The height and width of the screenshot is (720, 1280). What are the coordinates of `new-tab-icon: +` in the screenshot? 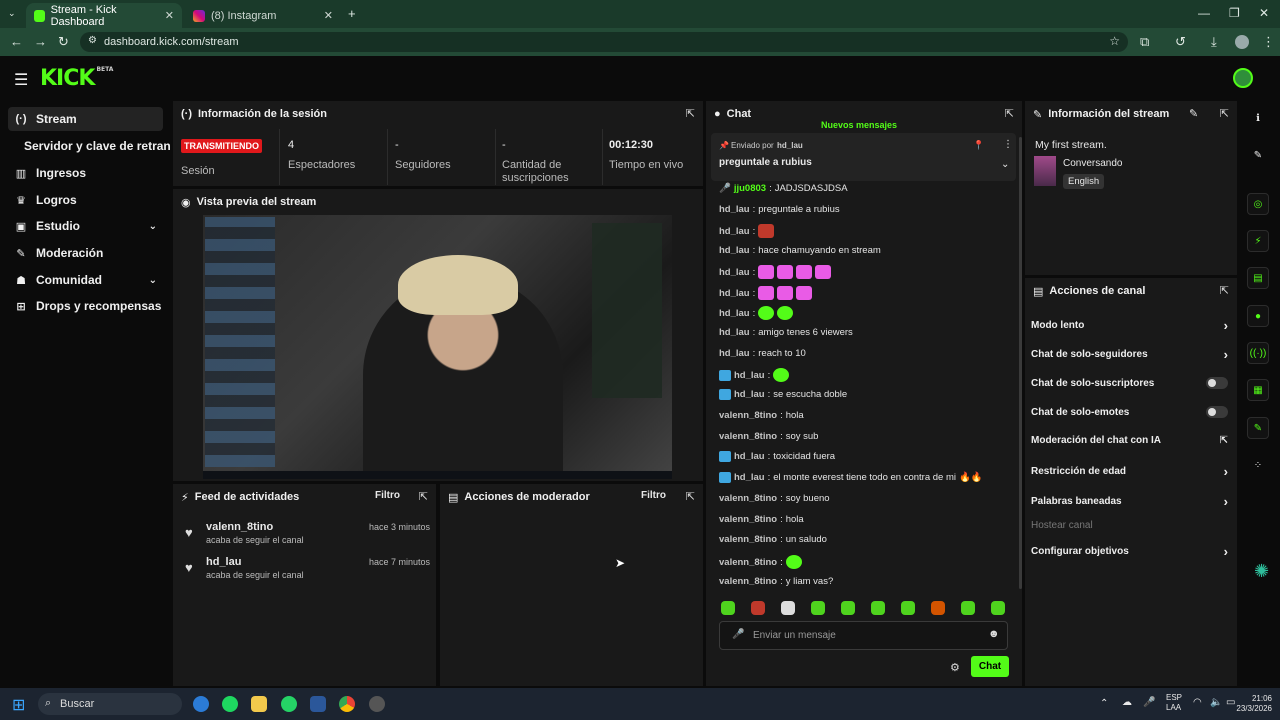 It's located at (352, 13).